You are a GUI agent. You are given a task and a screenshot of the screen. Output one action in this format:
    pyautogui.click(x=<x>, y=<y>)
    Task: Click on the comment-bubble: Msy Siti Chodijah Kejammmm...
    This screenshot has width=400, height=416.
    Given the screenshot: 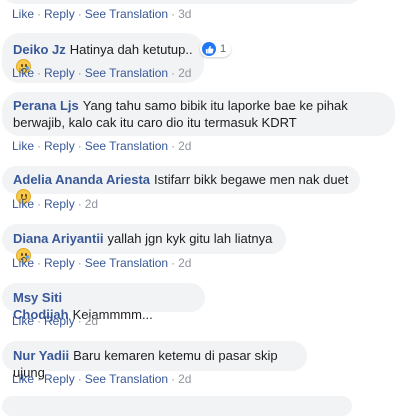 What is the action you would take?
    pyautogui.click(x=103, y=302)
    